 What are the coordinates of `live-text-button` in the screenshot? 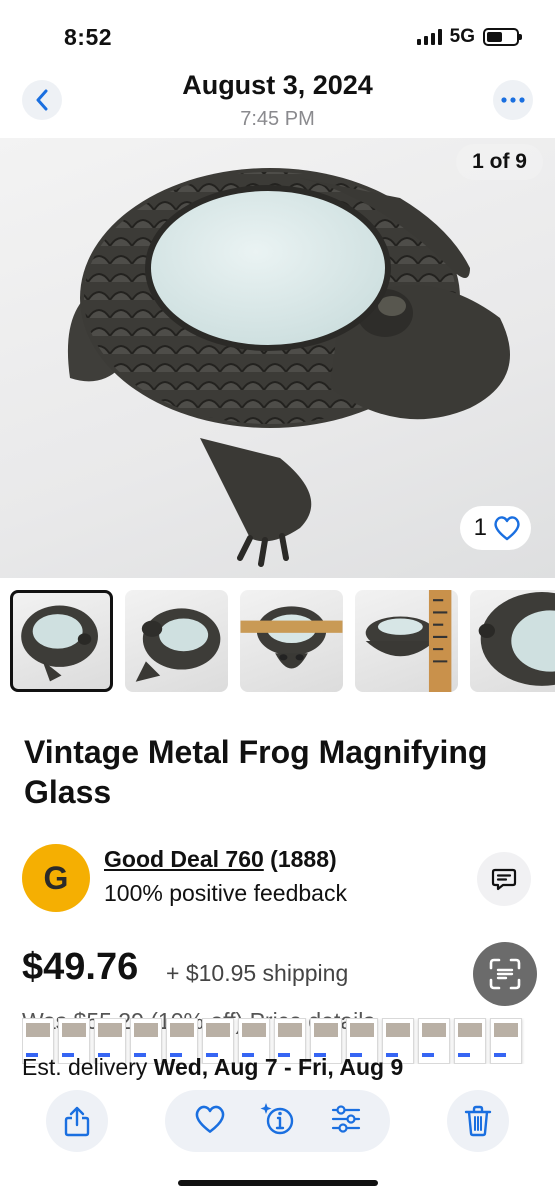 It's located at (505, 974).